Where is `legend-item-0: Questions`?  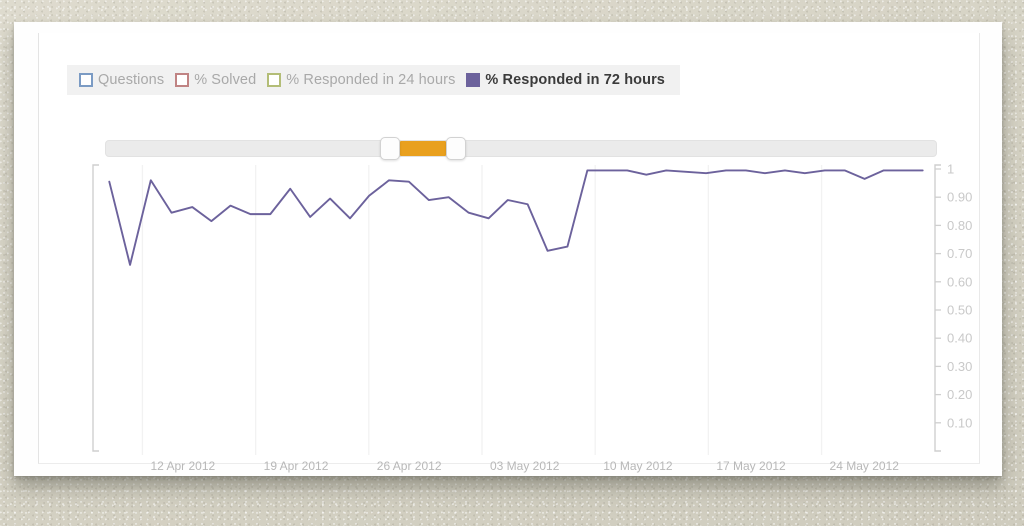 legend-item-0: Questions is located at coordinates (123, 80).